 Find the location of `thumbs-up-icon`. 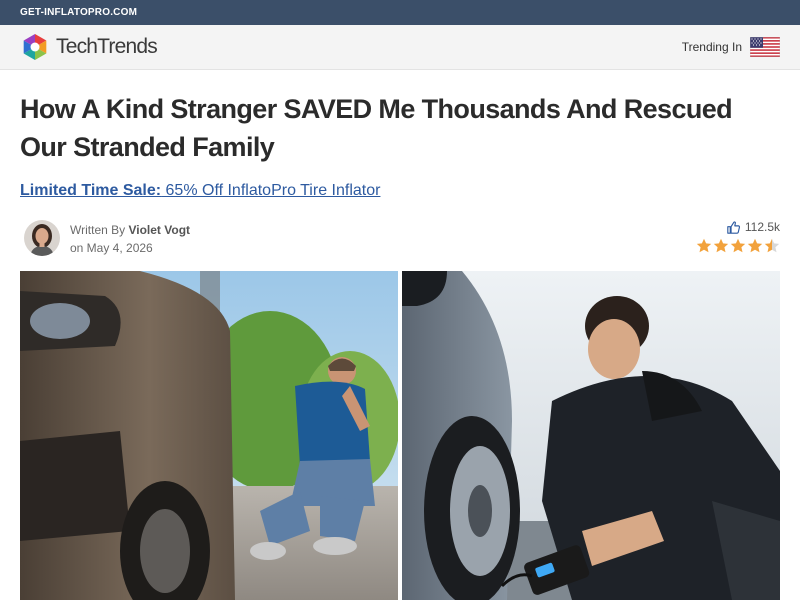

thumbs-up-icon is located at coordinates (733, 227).